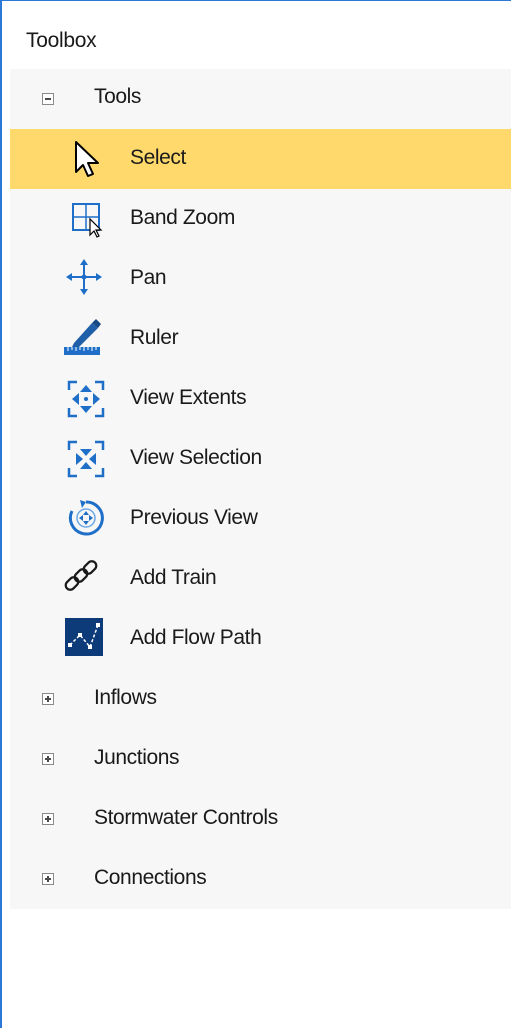 This screenshot has height=1028, width=511. I want to click on group-label-connections: Connections, so click(150, 877).